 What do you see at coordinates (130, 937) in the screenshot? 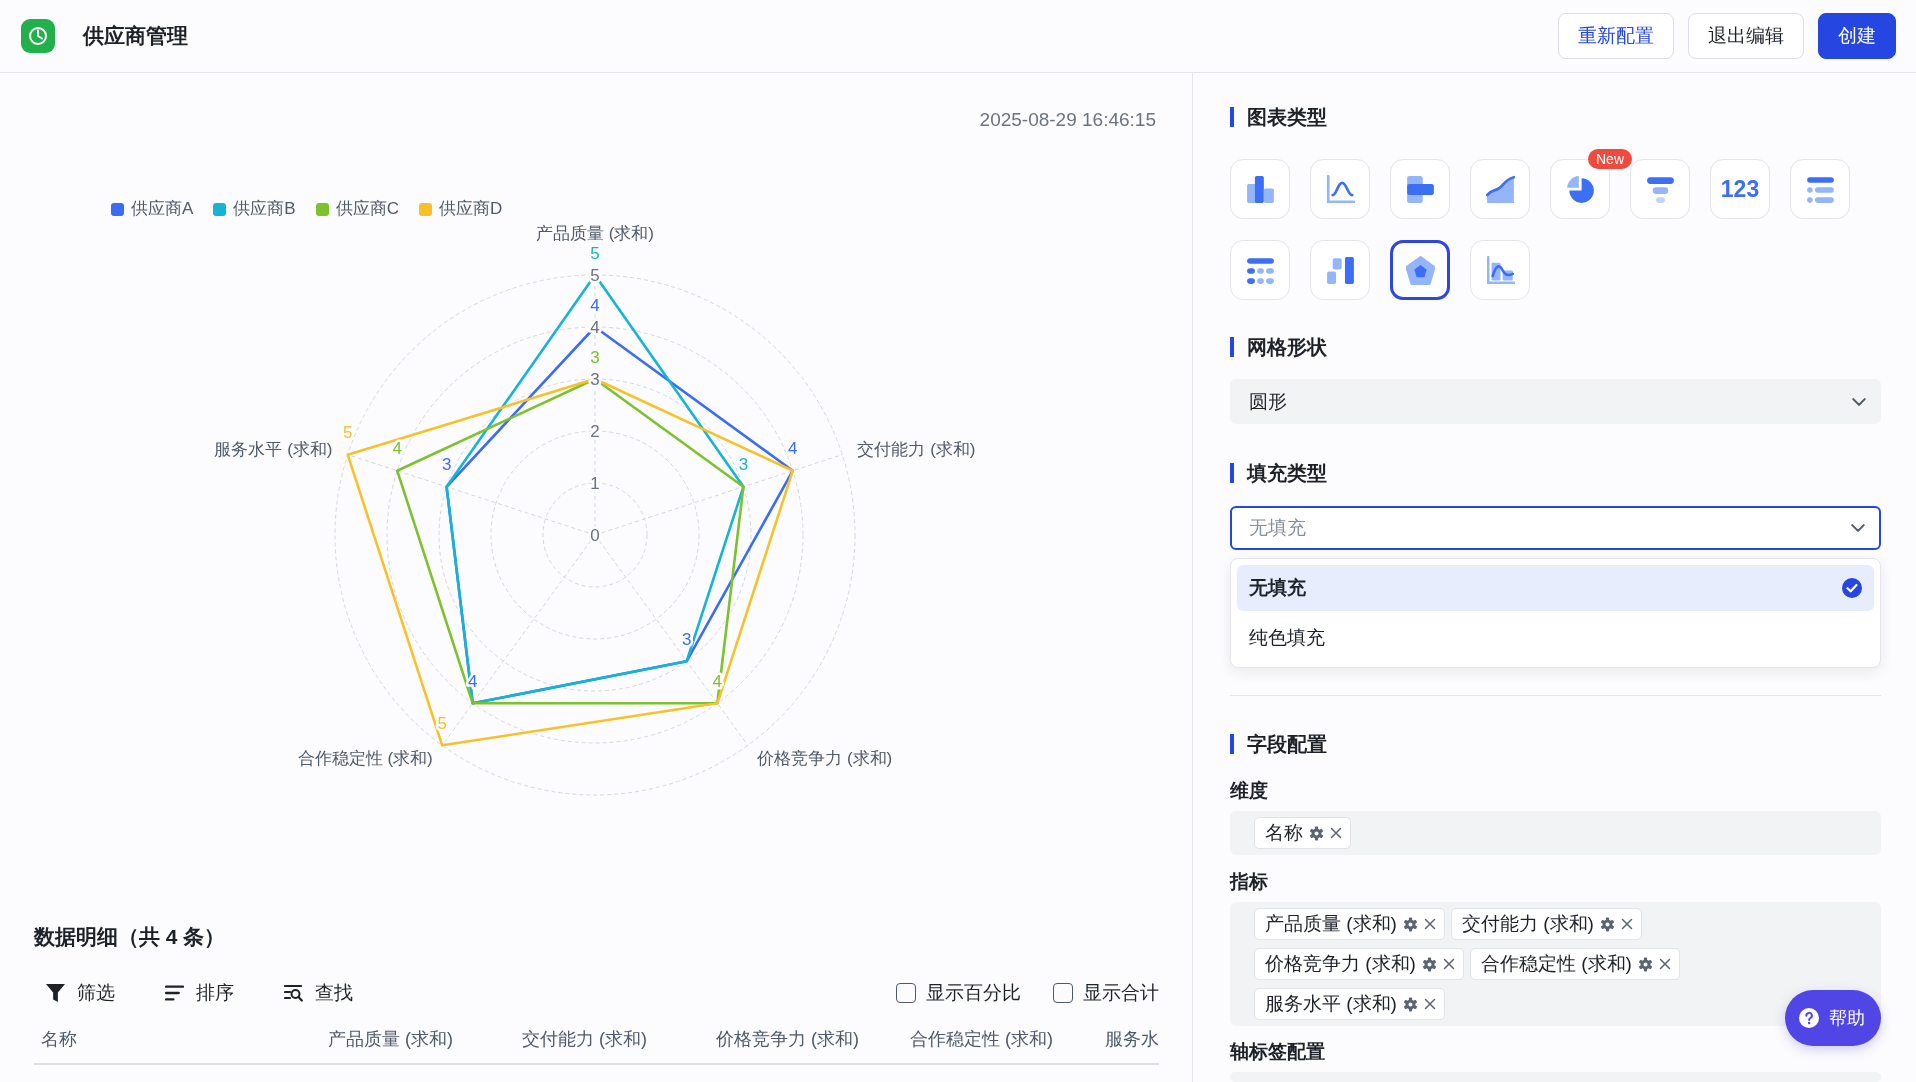
I see `section-heading: 数据明细（共 4 条）` at bounding box center [130, 937].